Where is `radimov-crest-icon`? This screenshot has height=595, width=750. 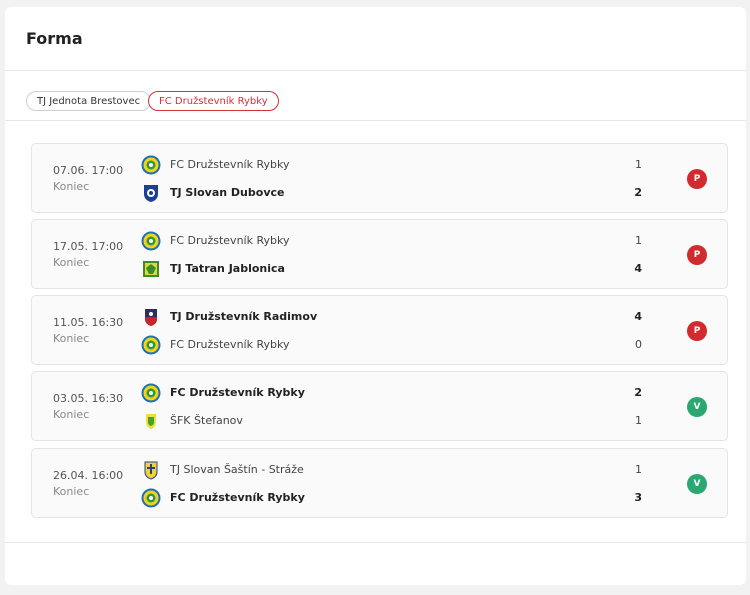
radimov-crest-icon is located at coordinates (151, 317).